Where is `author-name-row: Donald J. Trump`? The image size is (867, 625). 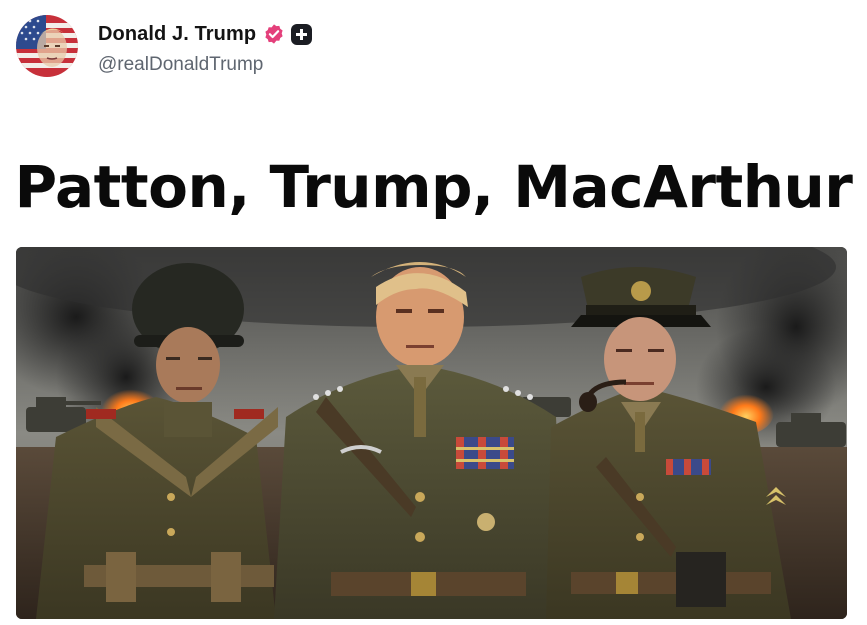 author-name-row: Donald J. Trump is located at coordinates (205, 34).